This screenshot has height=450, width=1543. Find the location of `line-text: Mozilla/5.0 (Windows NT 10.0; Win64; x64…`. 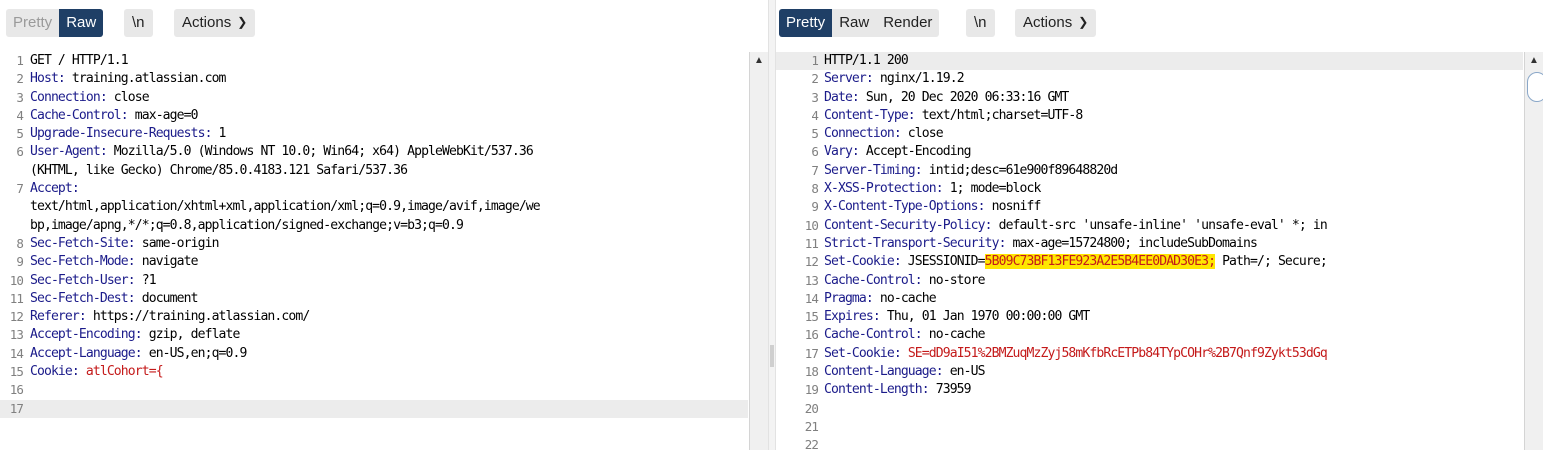

line-text: Mozilla/5.0 (Windows NT 10.0; Win64; x64… is located at coordinates (320, 152).